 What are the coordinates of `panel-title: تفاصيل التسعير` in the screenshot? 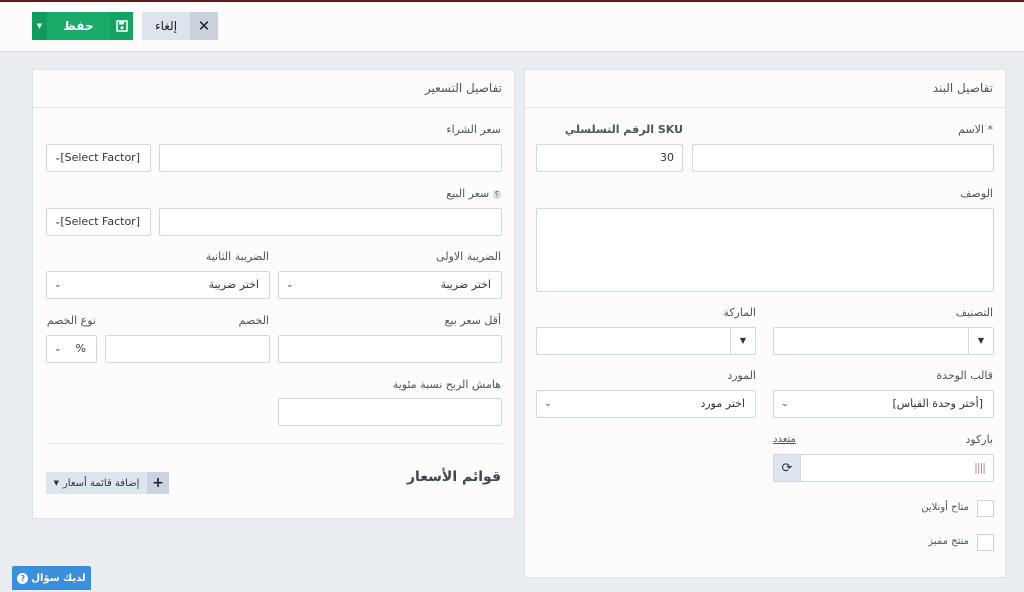 It's located at (273, 89).